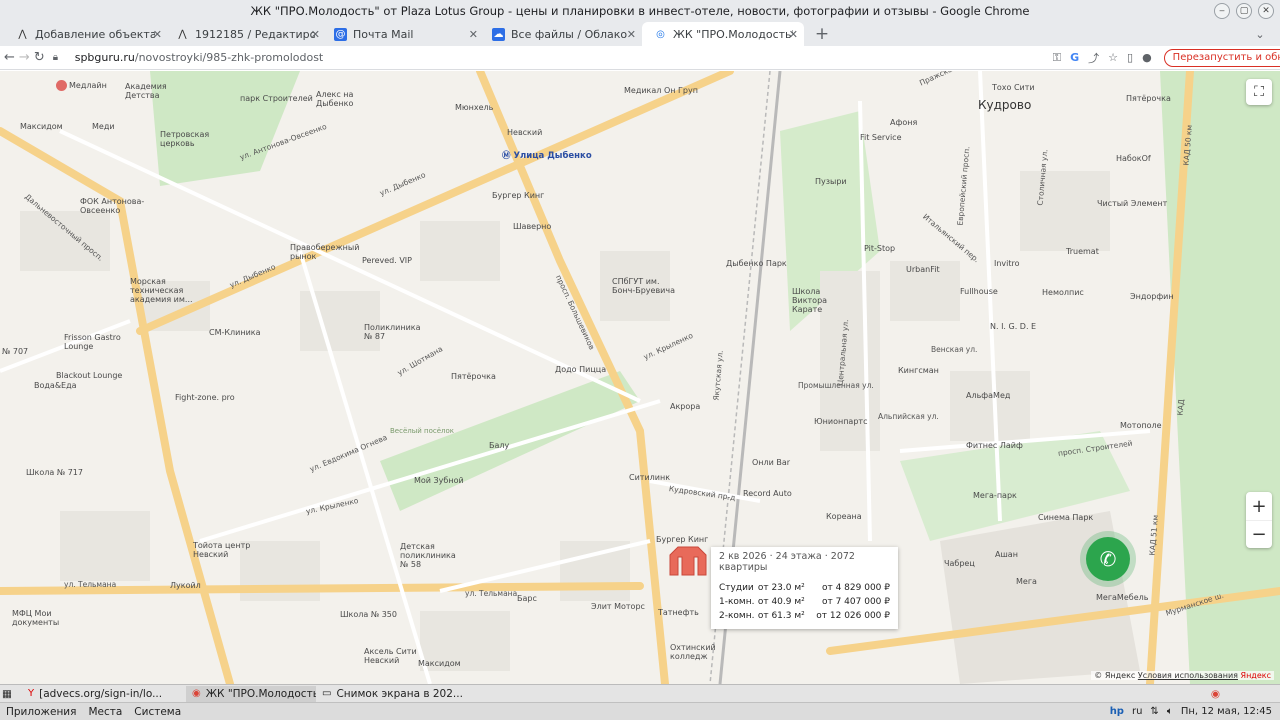  Describe the element at coordinates (923, 269) in the screenshot. I see `poi-label: UrbanFit` at that location.